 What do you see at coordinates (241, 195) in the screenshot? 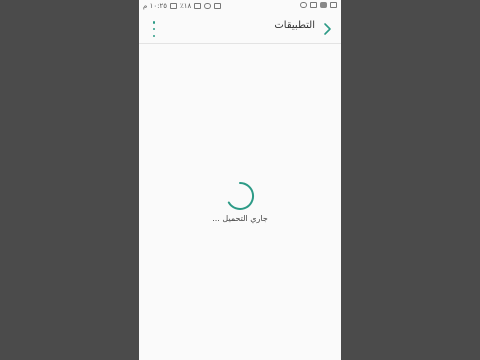
I see `loading-spinner-icon` at bounding box center [241, 195].